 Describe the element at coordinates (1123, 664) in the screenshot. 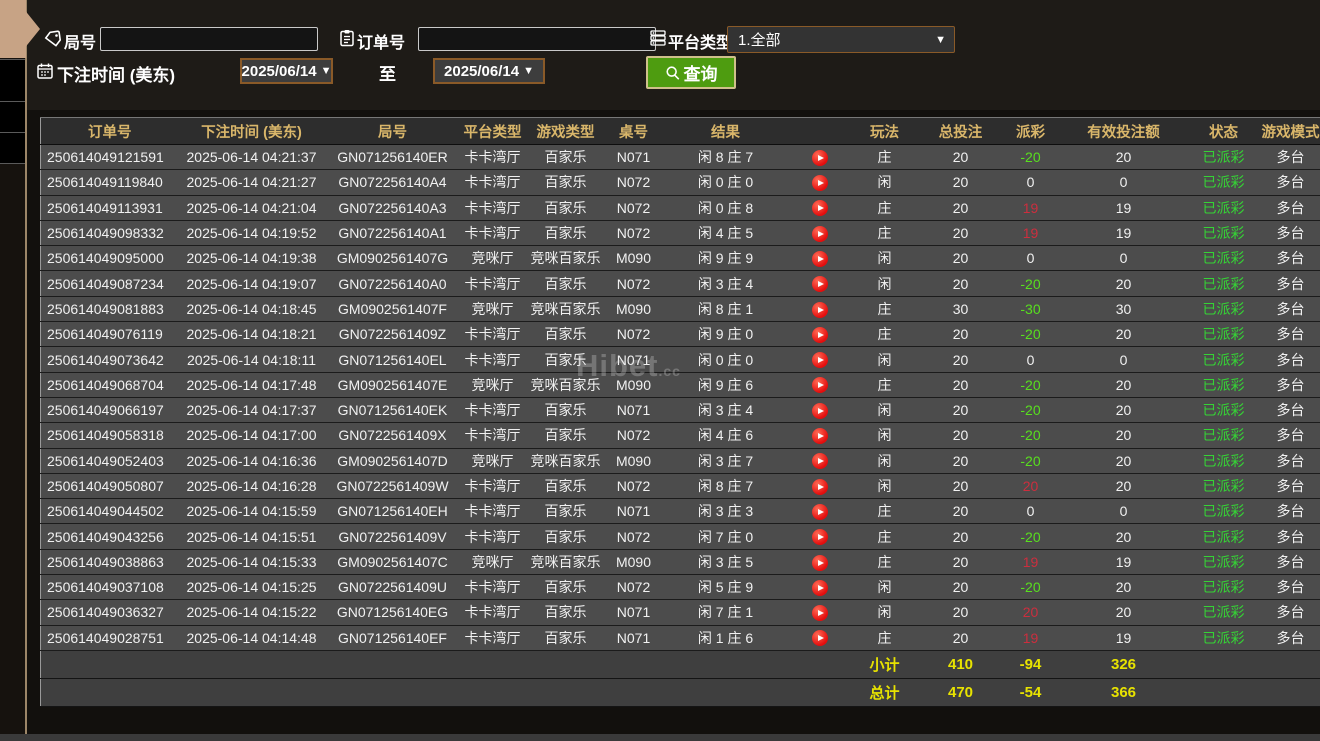

I see `summary-valid-bet: 326` at that location.